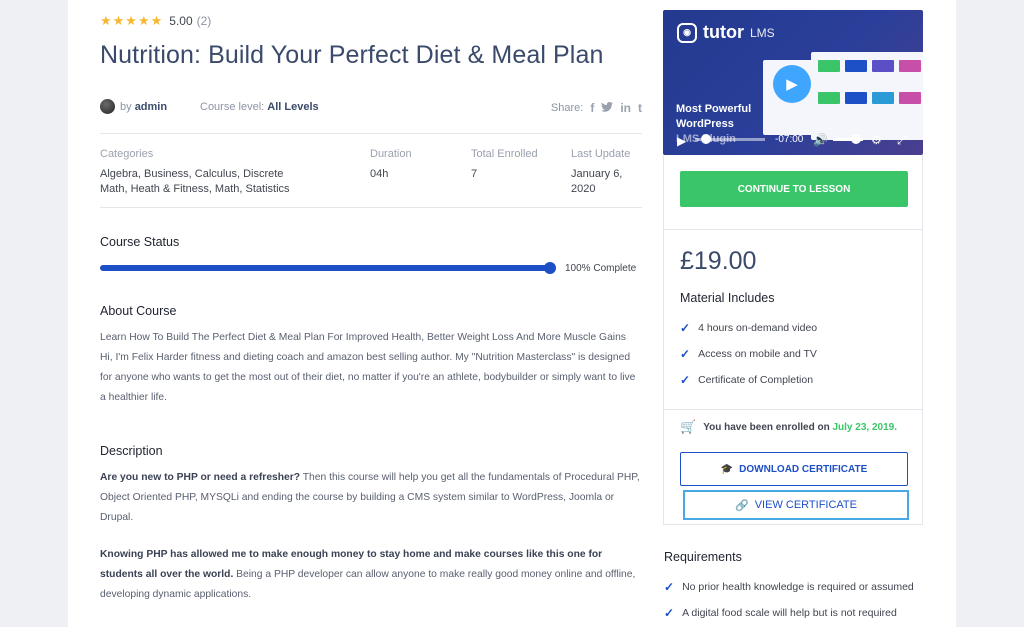 The height and width of the screenshot is (627, 1024). I want to click on video-time: -07:00, so click(789, 139).